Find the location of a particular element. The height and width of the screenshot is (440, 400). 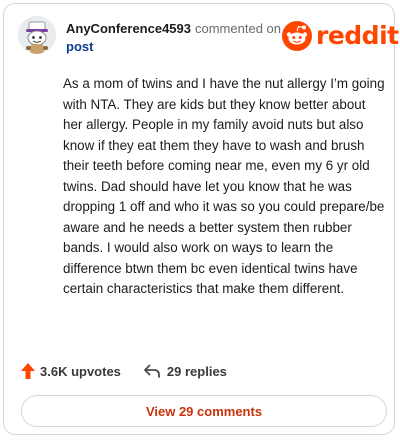

comment-actions: 3.6K upvotes 29 replies is located at coordinates (124, 371).